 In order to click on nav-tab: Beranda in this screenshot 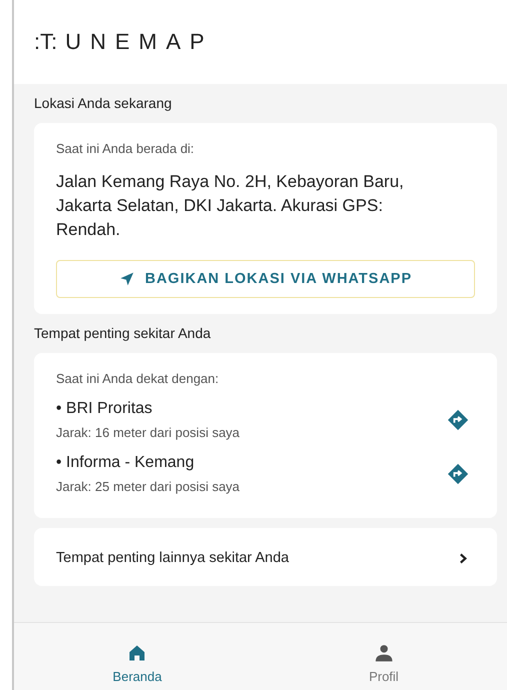, I will do `click(137, 656)`.